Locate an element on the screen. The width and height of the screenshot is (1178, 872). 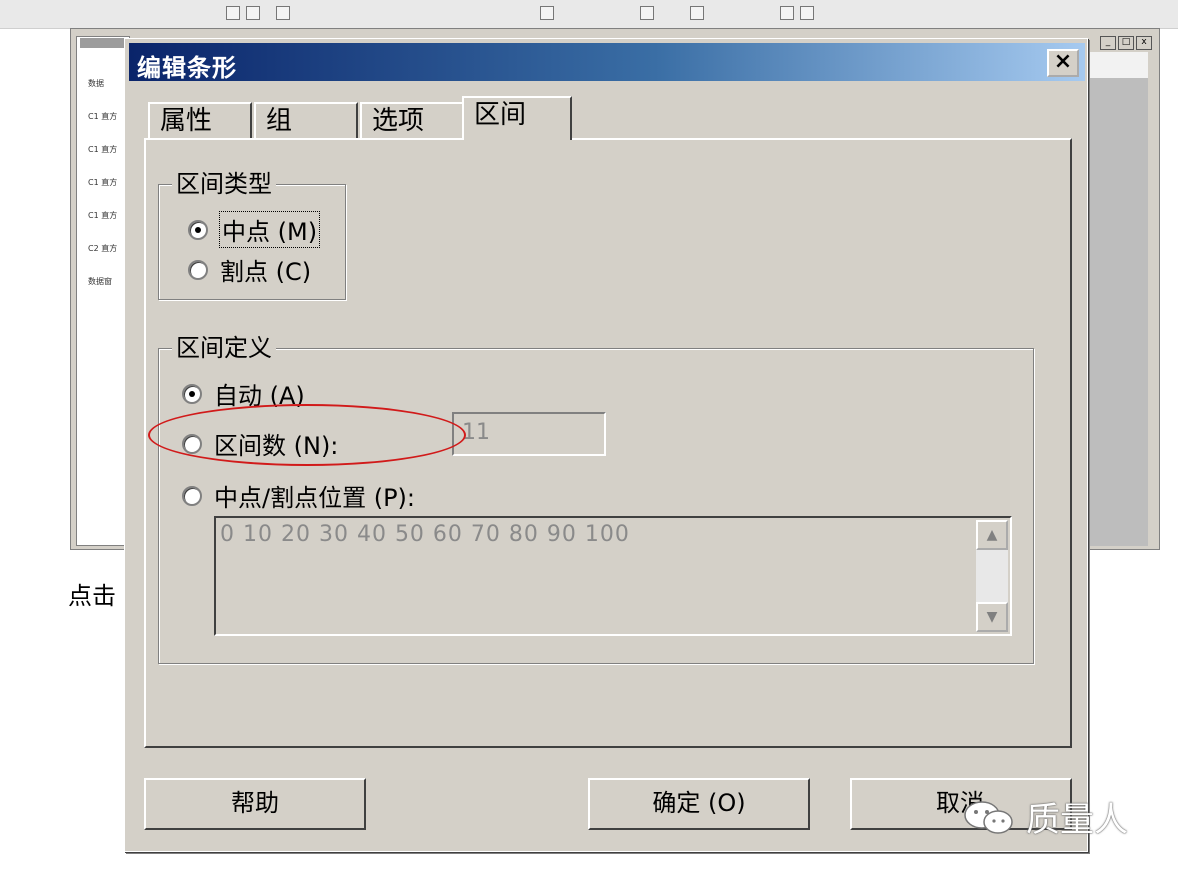
radio-midpoint: 中点 (M) is located at coordinates (254, 229).